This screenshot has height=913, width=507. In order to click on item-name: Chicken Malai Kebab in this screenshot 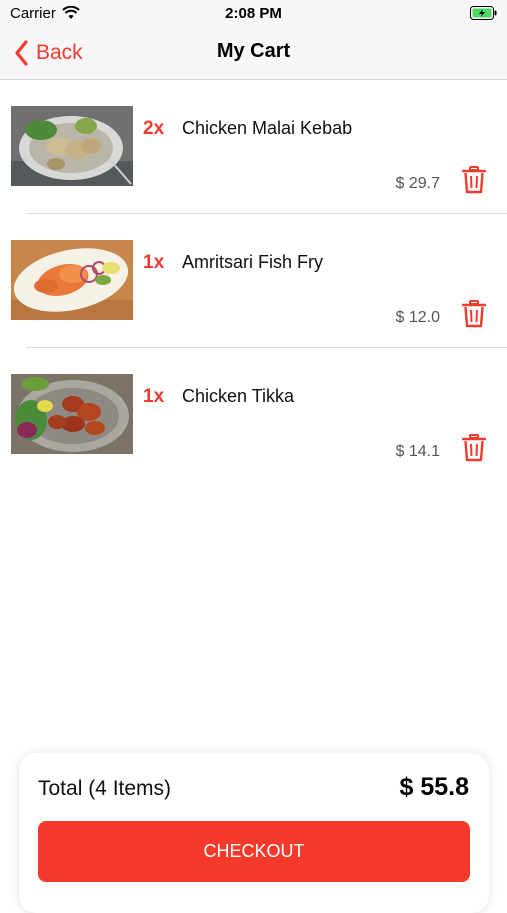, I will do `click(267, 128)`.